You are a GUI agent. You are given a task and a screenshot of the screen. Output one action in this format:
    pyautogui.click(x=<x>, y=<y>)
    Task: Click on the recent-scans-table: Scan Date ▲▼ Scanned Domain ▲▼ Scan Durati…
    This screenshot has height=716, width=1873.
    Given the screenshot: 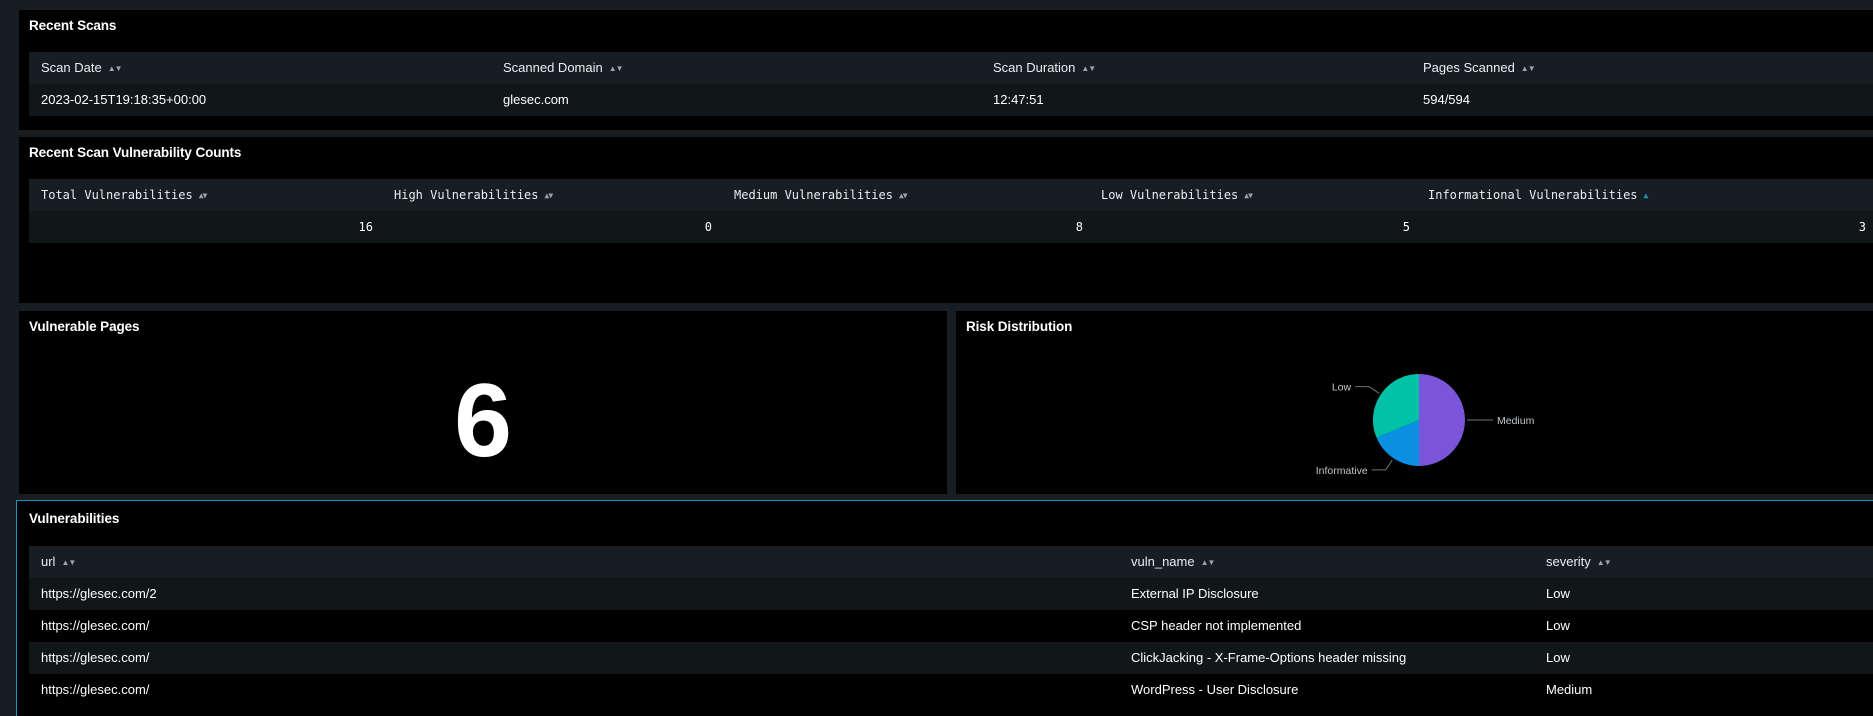 What is the action you would take?
    pyautogui.click(x=951, y=84)
    